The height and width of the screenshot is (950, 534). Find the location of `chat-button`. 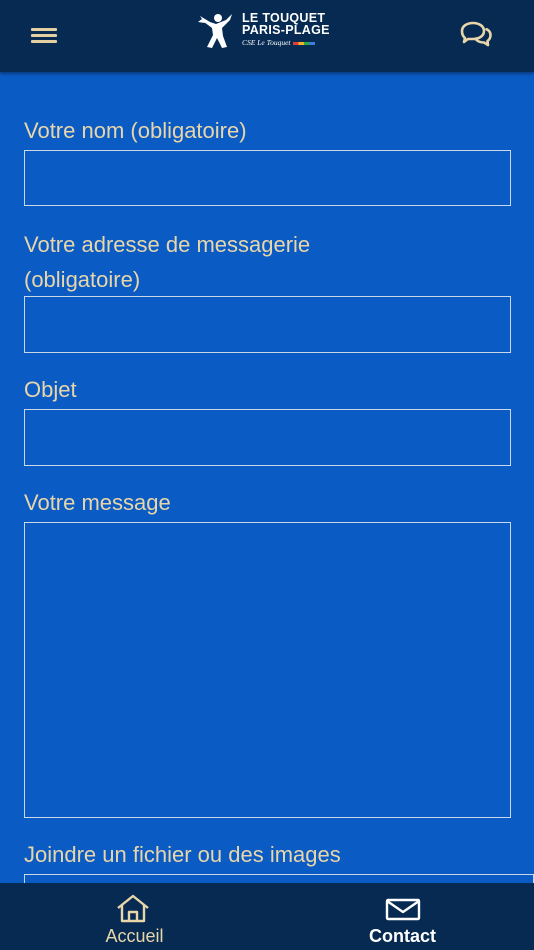

chat-button is located at coordinates (476, 34).